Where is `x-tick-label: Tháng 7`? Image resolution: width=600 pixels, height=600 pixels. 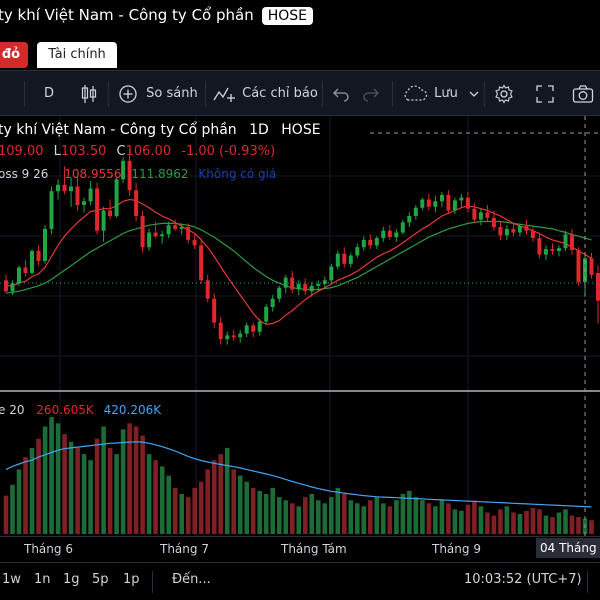
x-tick-label: Tháng 7 is located at coordinates (184, 549).